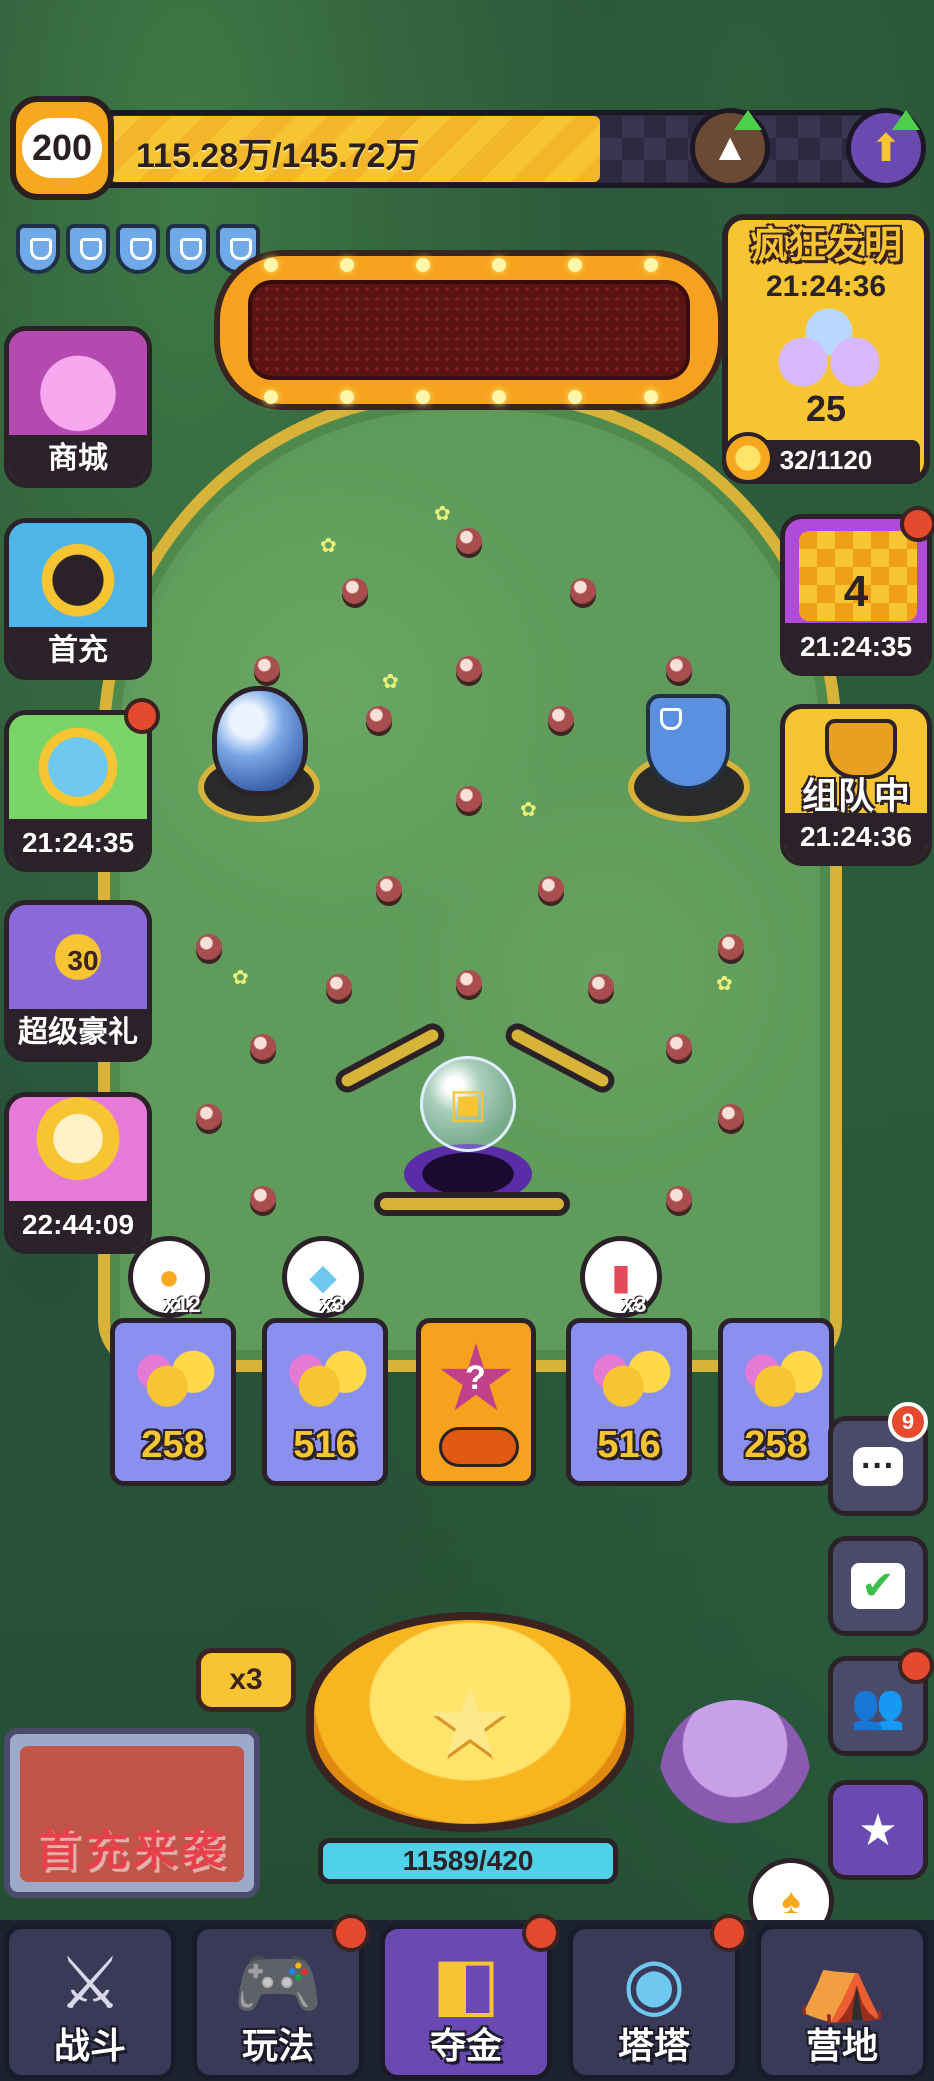 The width and height of the screenshot is (934, 2081). I want to click on ticket-icon, so click(78, 767).